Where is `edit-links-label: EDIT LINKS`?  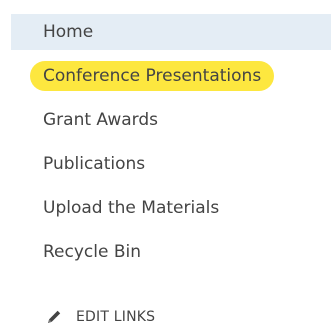
edit-links-label: EDIT LINKS is located at coordinates (116, 317).